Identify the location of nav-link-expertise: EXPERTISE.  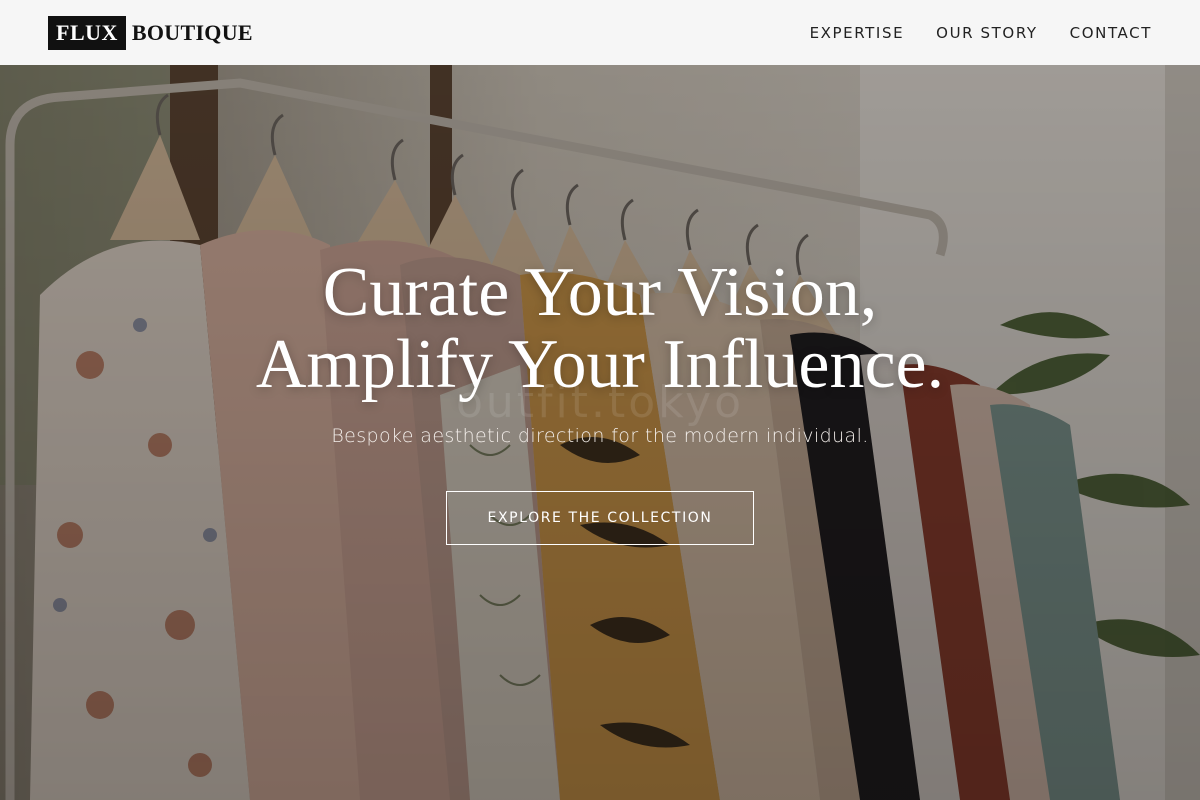
(857, 33).